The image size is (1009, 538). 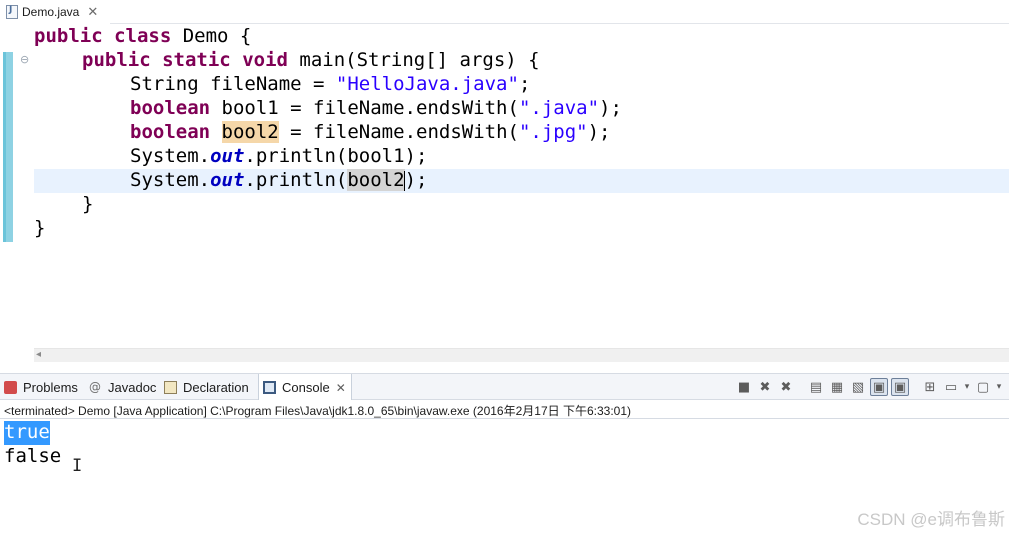 What do you see at coordinates (279, 156) in the screenshot?
I see `code-line: System.out.println(bool1);` at bounding box center [279, 156].